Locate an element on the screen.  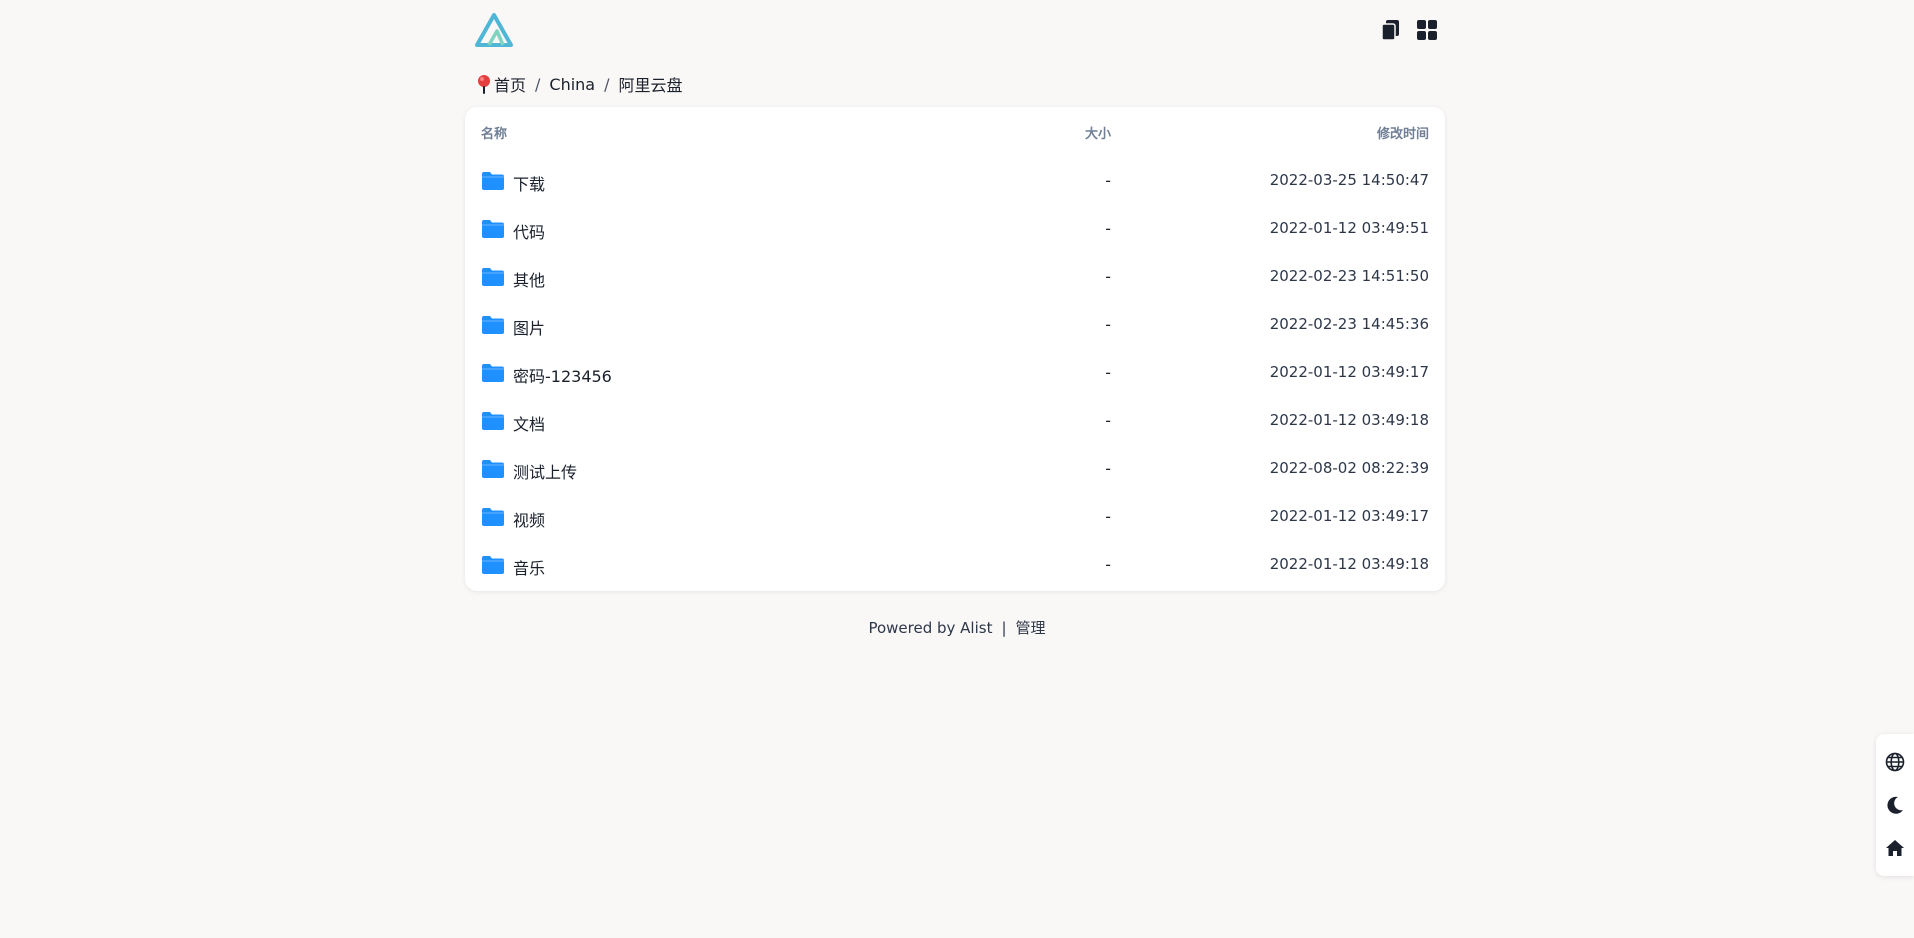
home-icon is located at coordinates (1895, 848).